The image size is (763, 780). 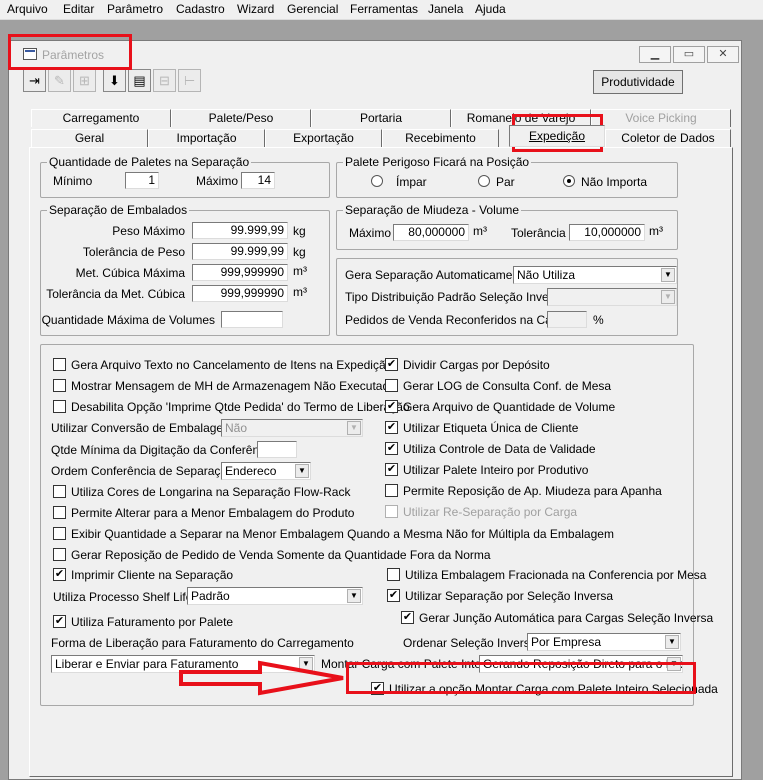 I want to click on etiqueta-unica-label: Utilizar Etiqueta Única de Cliente, so click(x=491, y=428).